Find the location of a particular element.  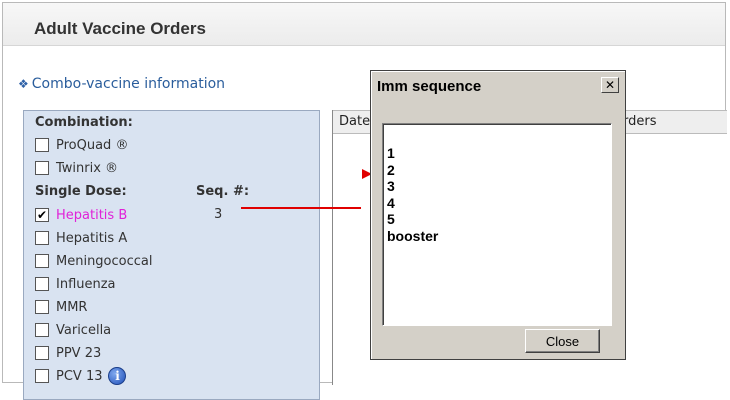

vaccine-label: PPV 23 is located at coordinates (79, 353).